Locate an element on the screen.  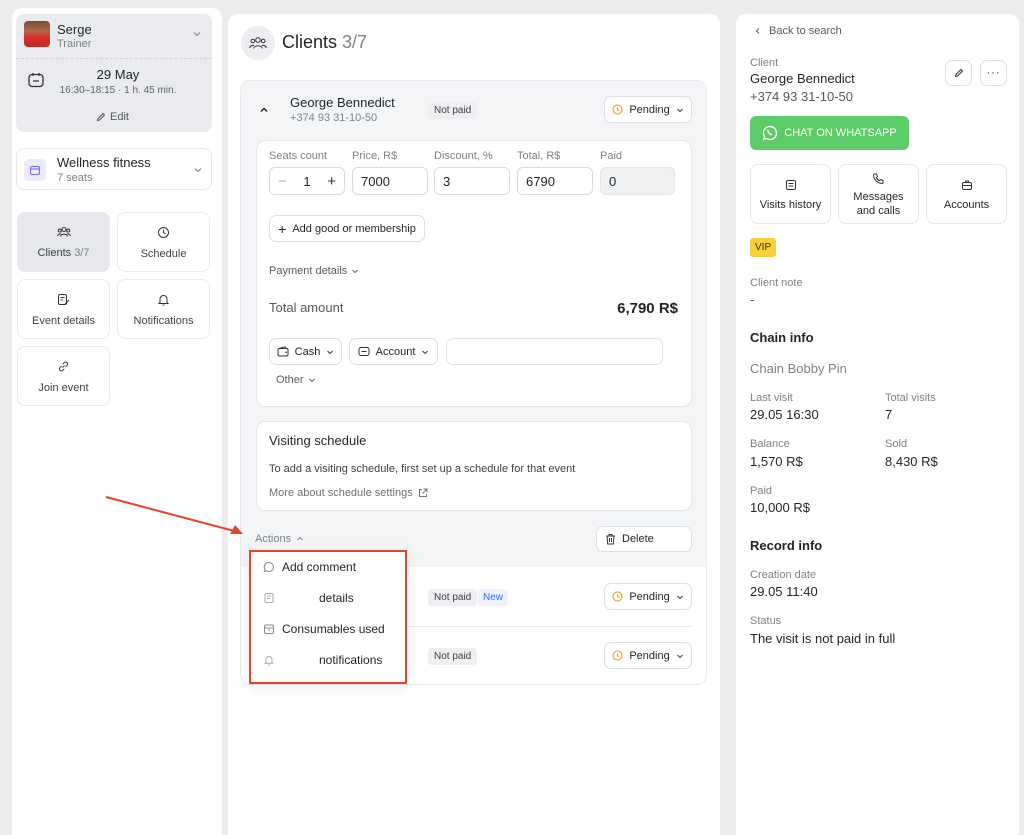
service-chevron-down-icon is located at coordinates (198, 170).